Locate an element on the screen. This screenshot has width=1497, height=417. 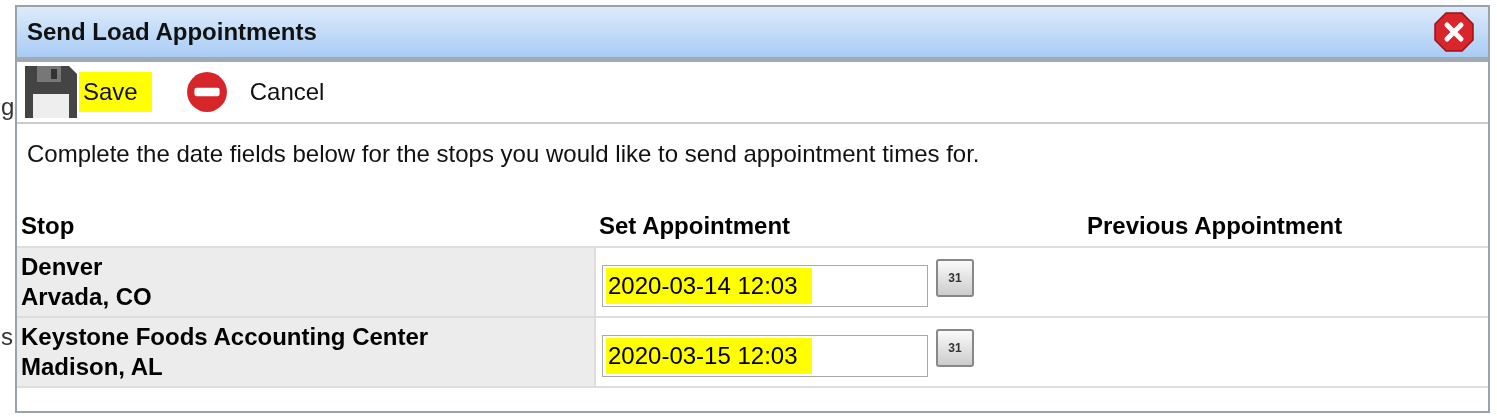
window-title: Send Load Appointments is located at coordinates (172, 32).